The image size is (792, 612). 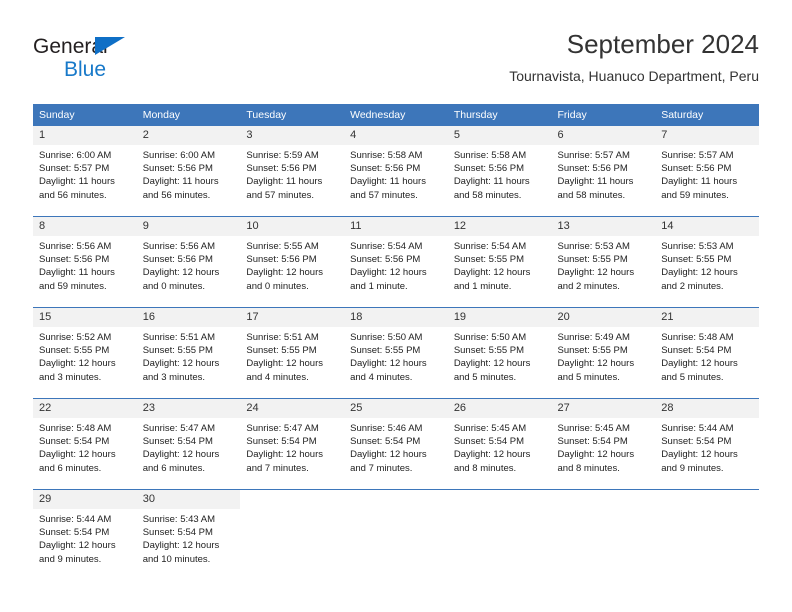 I want to click on triangle-icon, so click(x=110, y=46).